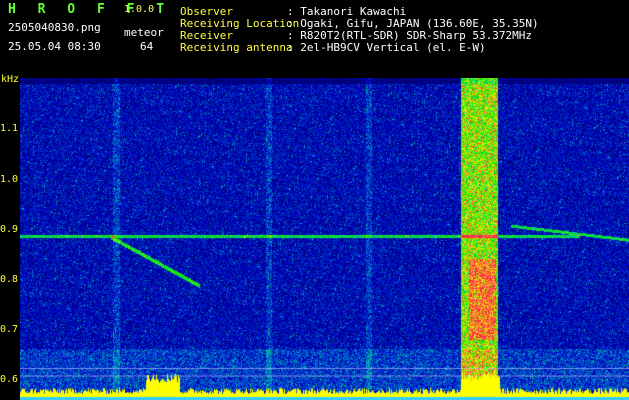 The image size is (629, 400). I want to click on antenna-value: : 2el-HB9CV Vertical (el. E-W), so click(386, 47).